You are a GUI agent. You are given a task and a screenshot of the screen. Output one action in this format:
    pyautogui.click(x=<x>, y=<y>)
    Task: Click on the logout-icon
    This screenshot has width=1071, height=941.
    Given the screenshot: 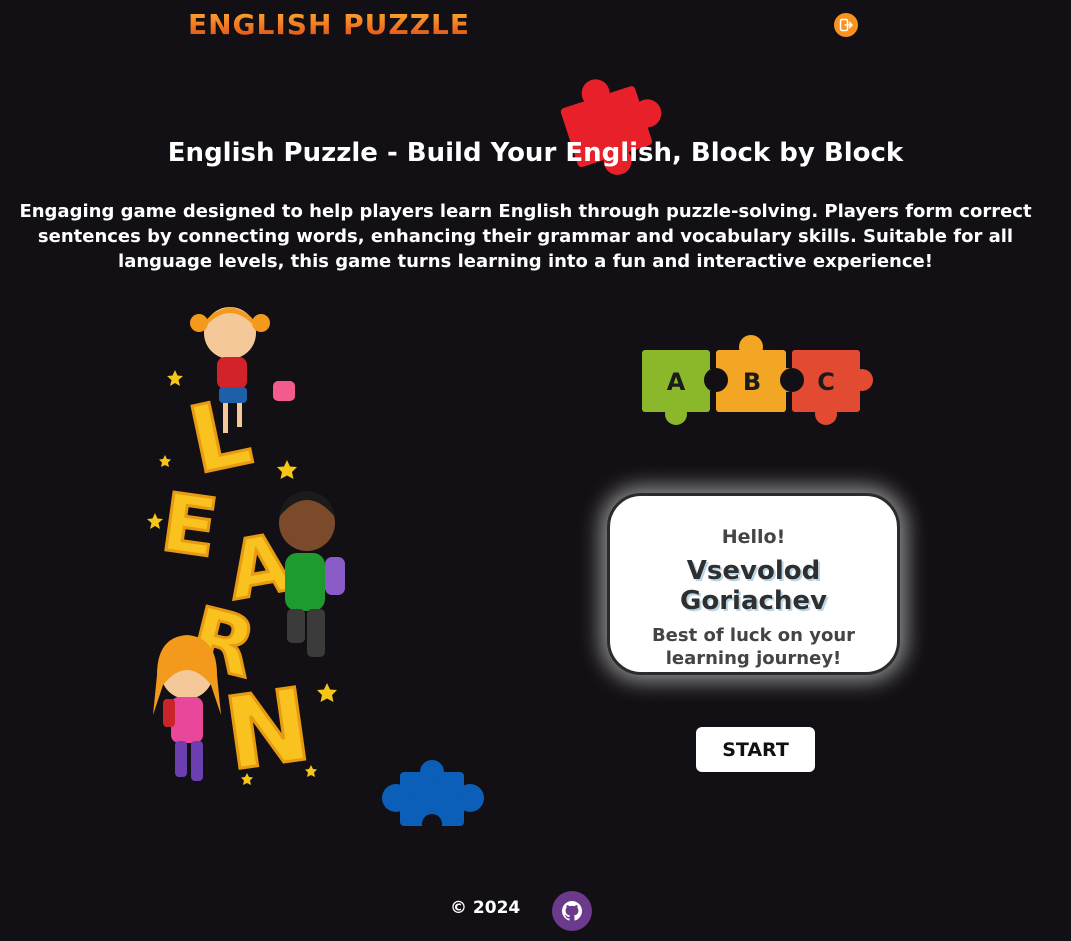 What is the action you would take?
    pyautogui.click(x=846, y=25)
    